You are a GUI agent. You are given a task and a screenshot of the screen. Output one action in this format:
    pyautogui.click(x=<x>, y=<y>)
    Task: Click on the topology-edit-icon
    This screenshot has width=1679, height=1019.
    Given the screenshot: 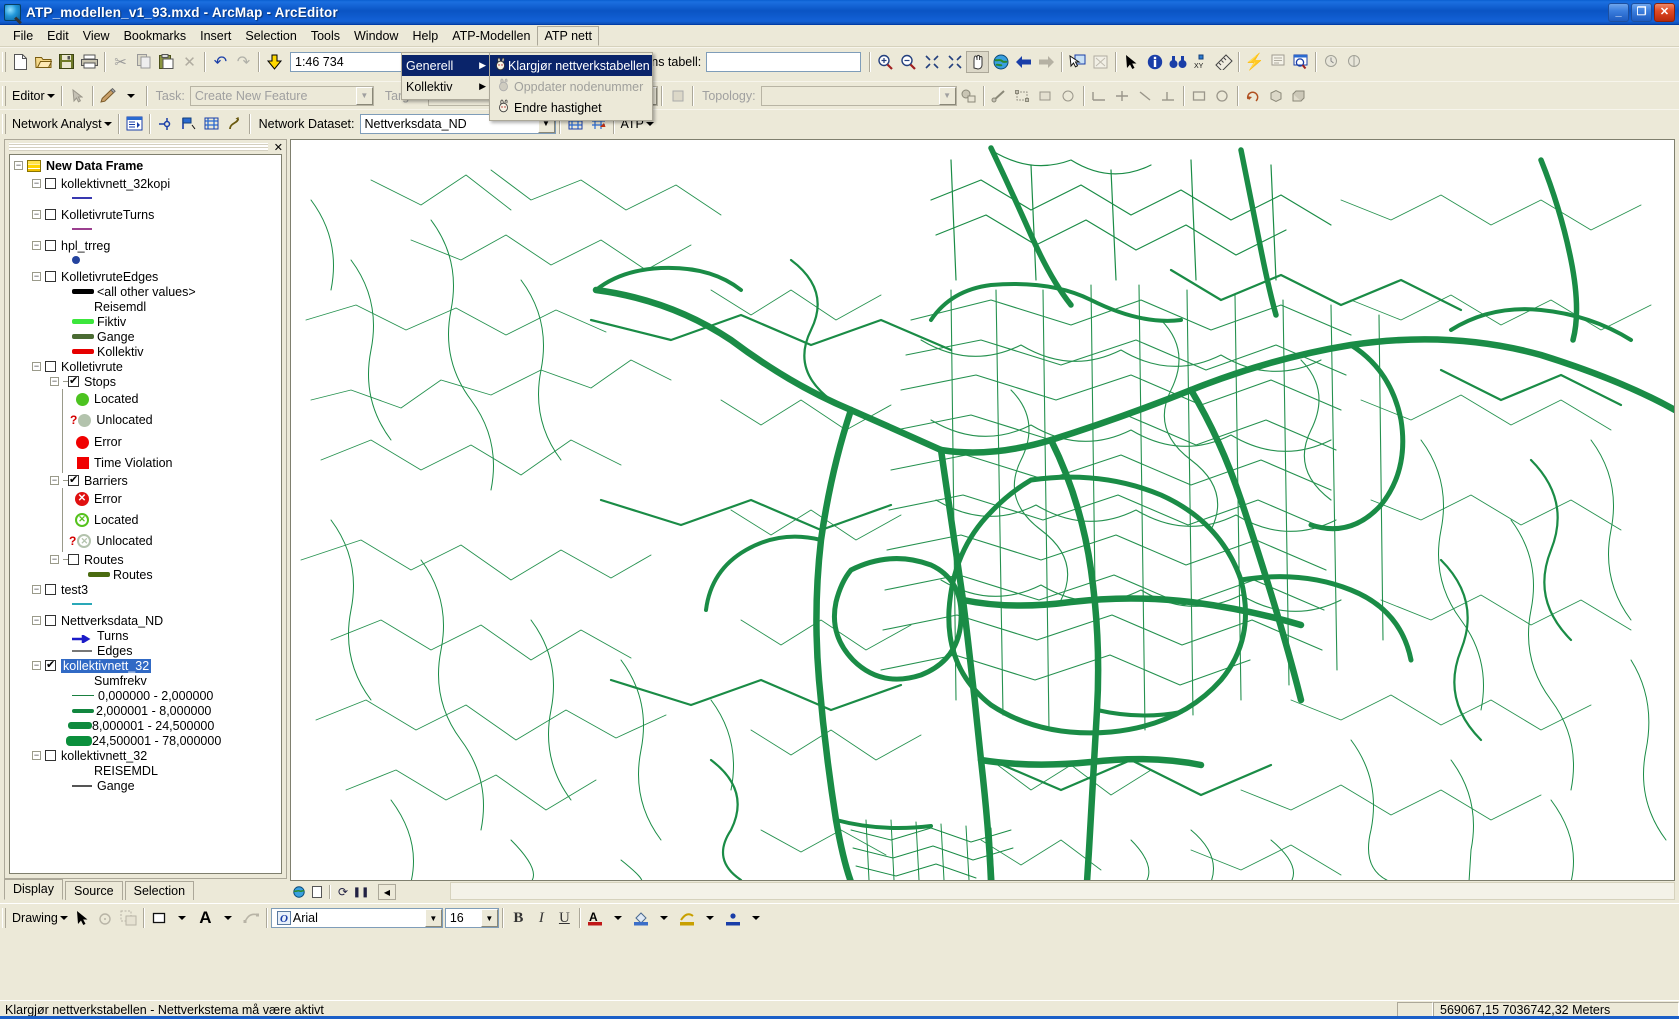 What is the action you would take?
    pyautogui.click(x=968, y=96)
    